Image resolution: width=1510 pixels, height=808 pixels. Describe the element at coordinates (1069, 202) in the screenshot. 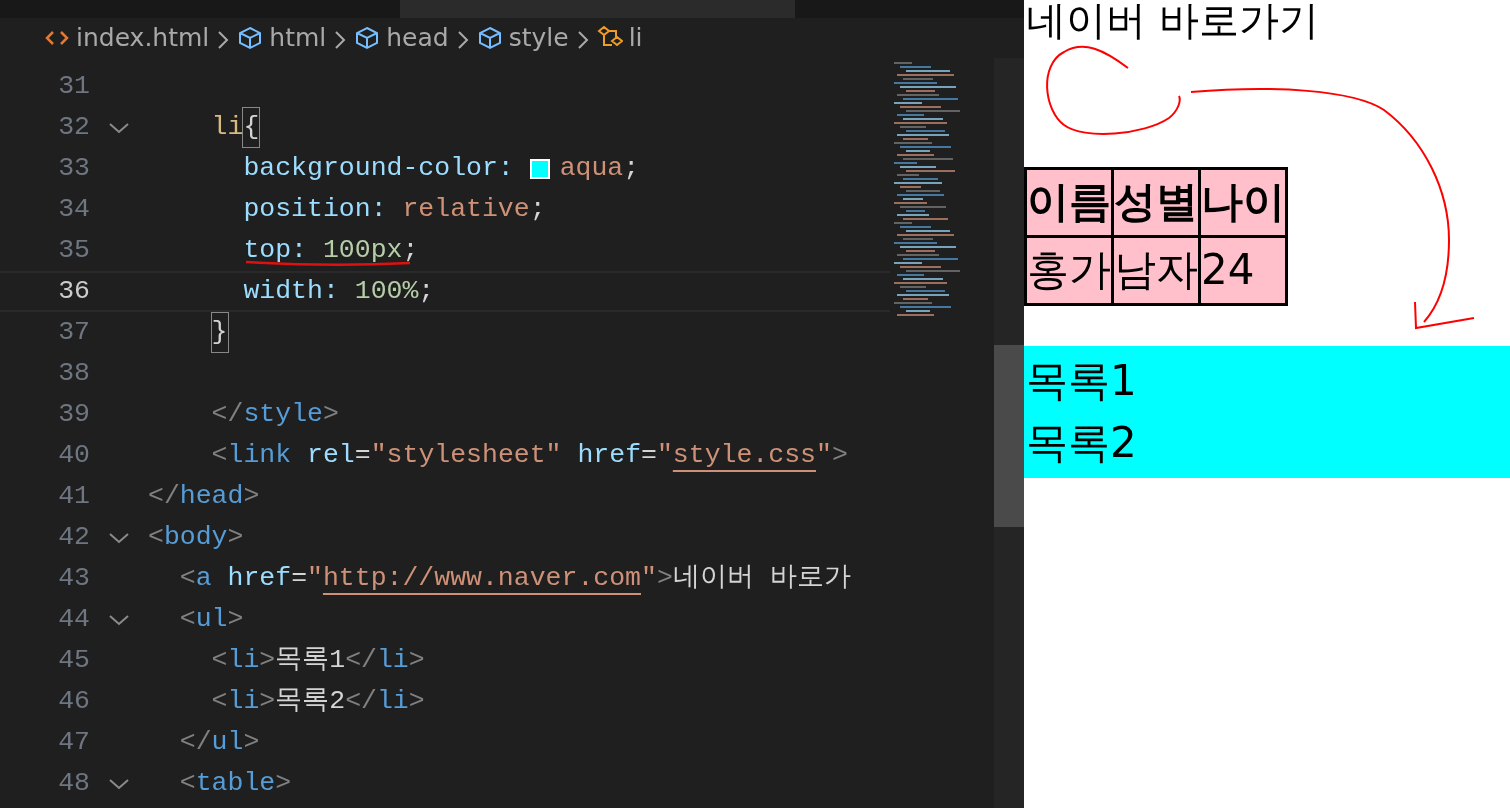

I see `table-header: 이름` at that location.